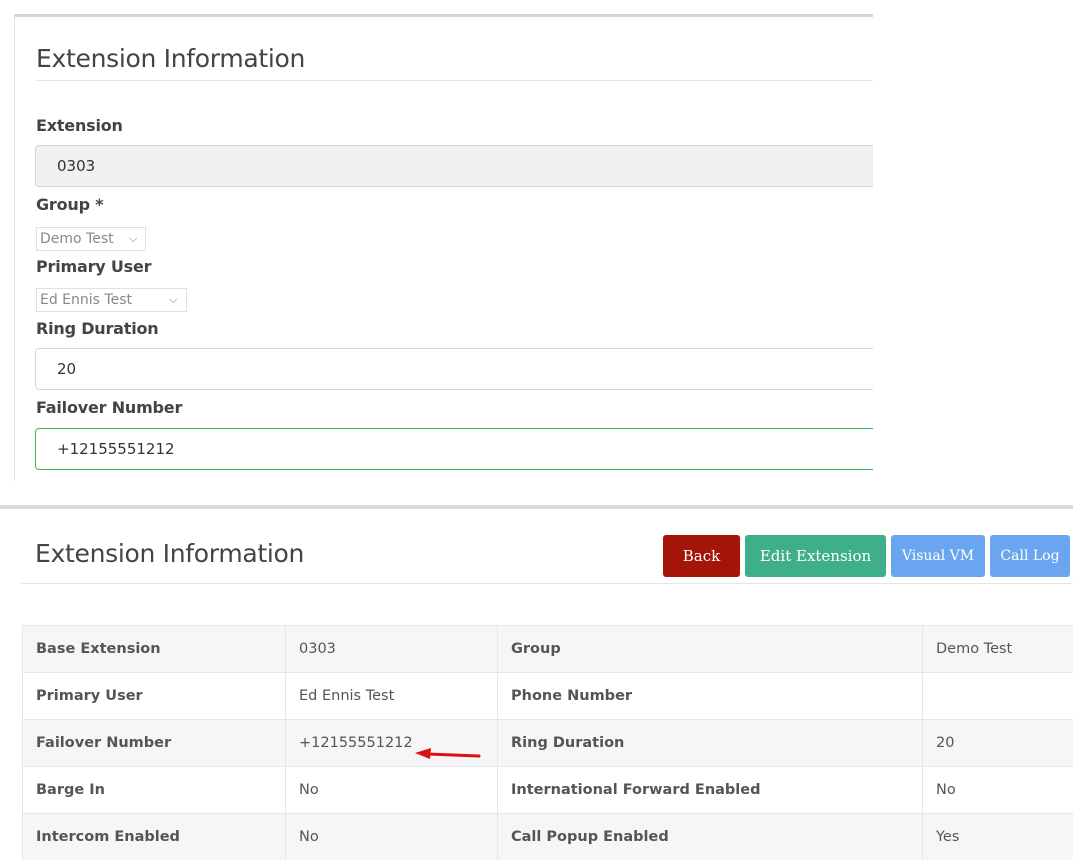 Image resolution: width=1073 pixels, height=860 pixels. I want to click on row-key: International Forward Enabled, so click(710, 790).